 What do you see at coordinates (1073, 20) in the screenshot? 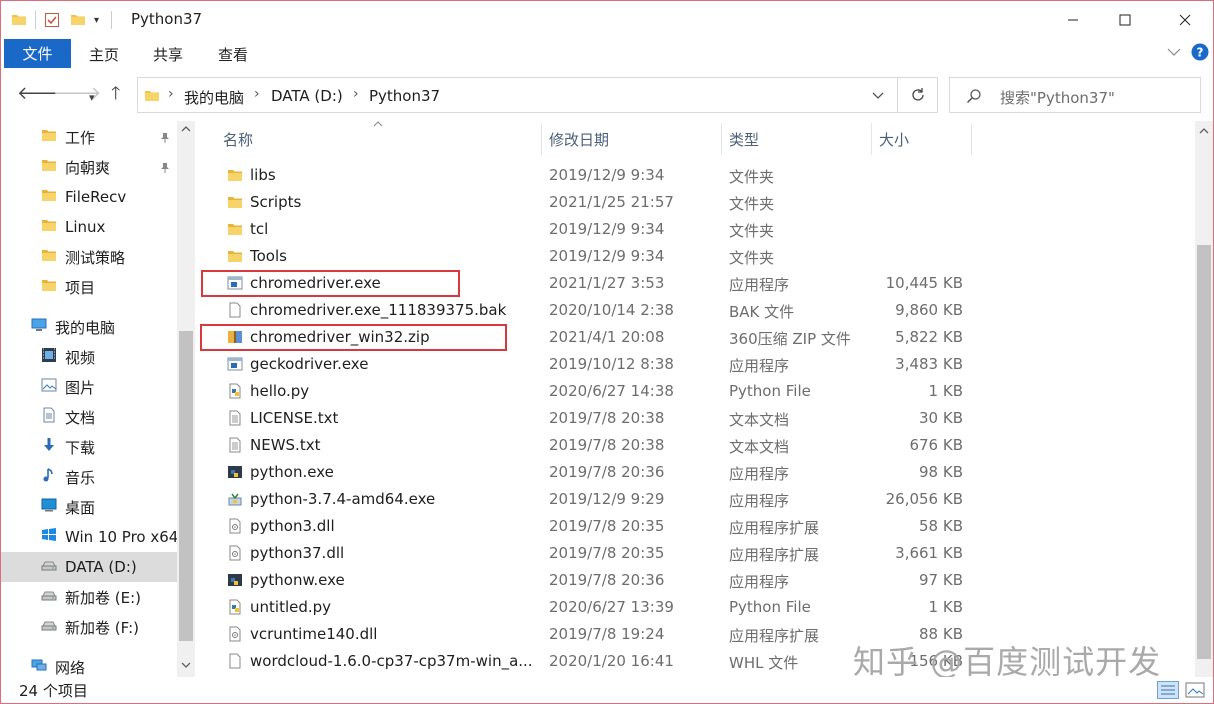
I see `minimize-button` at bounding box center [1073, 20].